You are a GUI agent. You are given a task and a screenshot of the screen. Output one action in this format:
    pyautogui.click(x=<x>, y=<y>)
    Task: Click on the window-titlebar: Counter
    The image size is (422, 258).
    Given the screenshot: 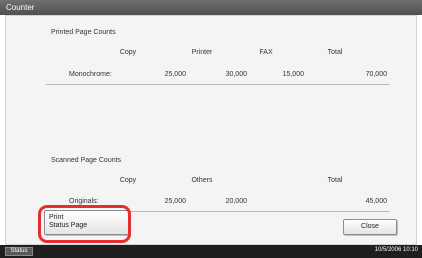 What is the action you would take?
    pyautogui.click(x=211, y=7)
    